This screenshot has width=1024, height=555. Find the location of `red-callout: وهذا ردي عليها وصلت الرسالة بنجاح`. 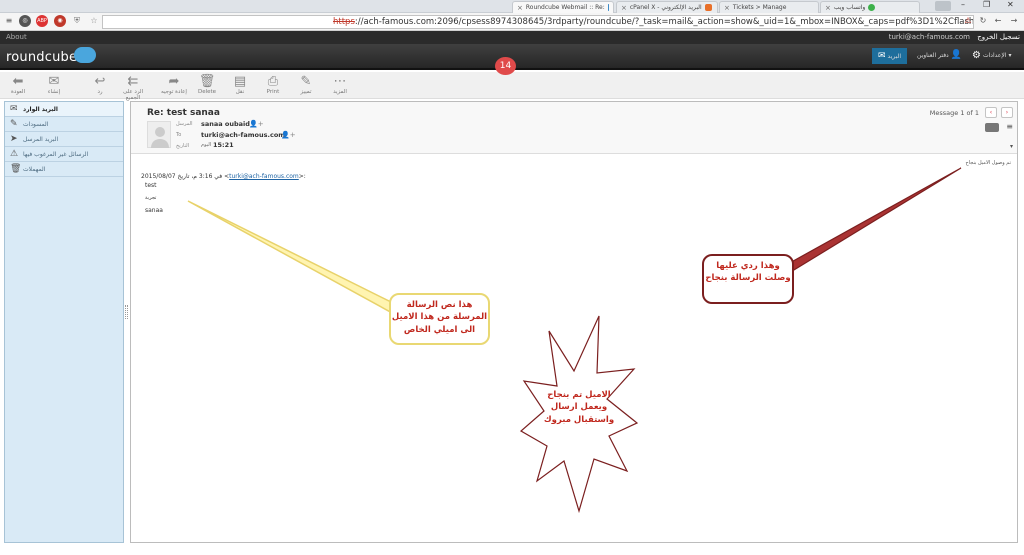

red-callout: وهذا ردي عليها وصلت الرسالة بنجاح is located at coordinates (748, 279).